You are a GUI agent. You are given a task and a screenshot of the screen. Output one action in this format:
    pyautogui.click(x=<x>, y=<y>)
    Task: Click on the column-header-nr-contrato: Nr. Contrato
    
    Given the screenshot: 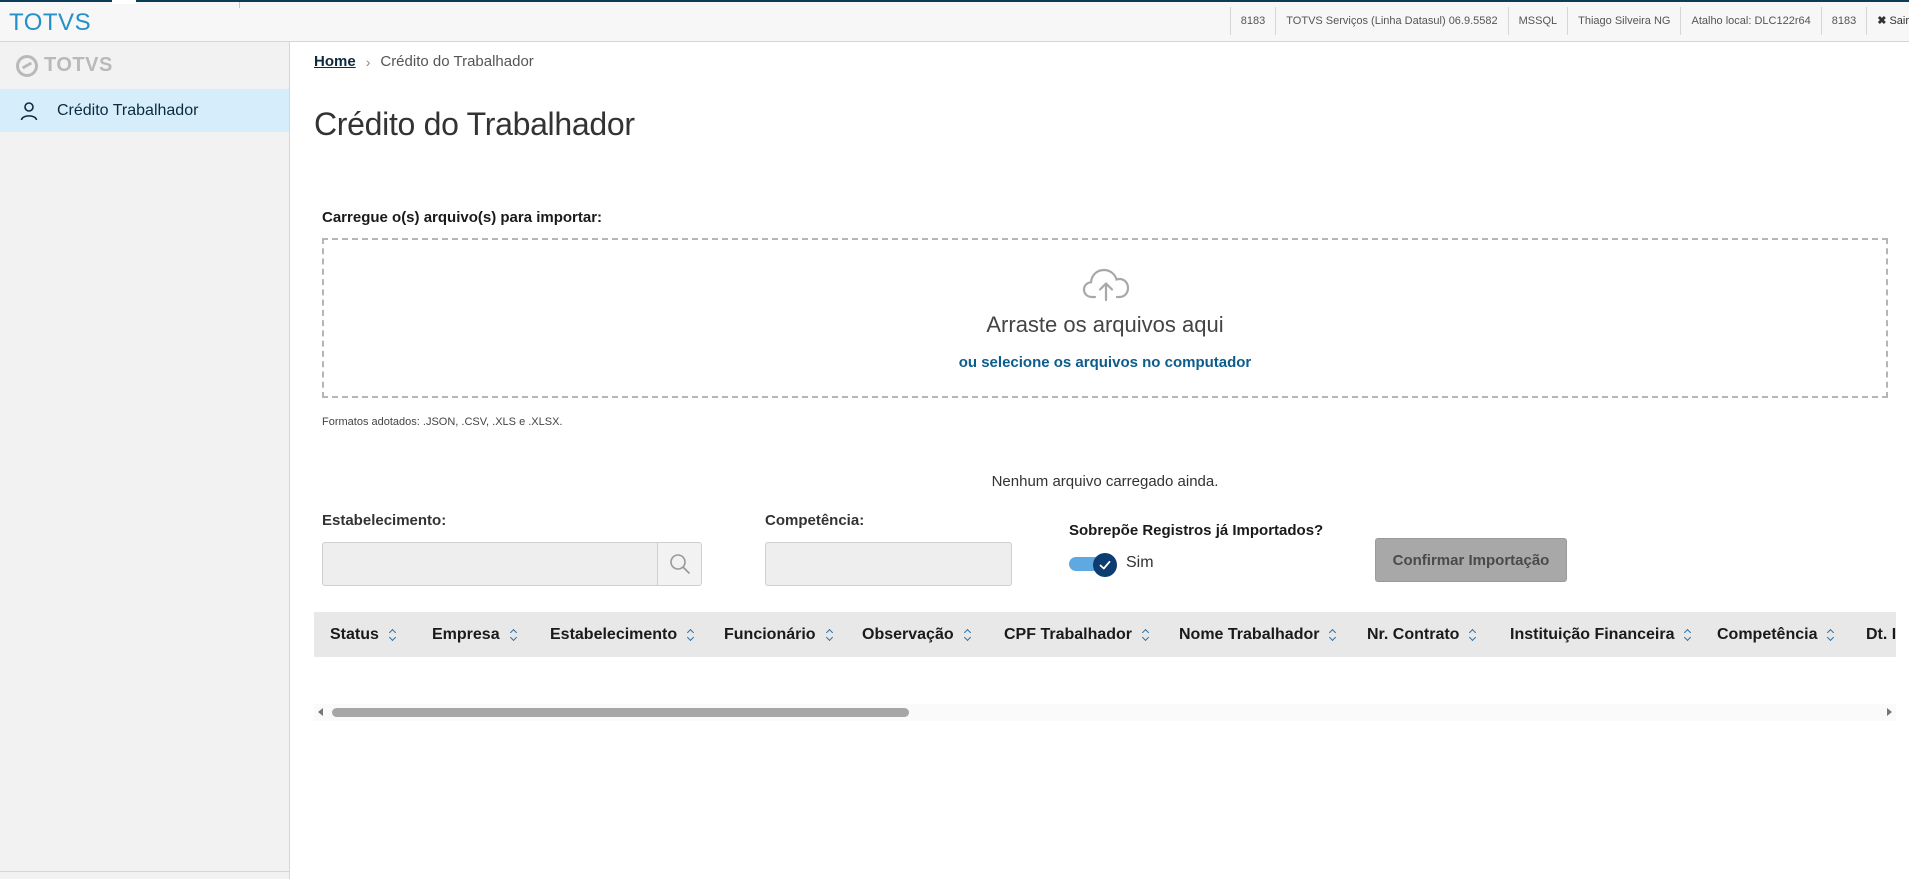 What is the action you would take?
    pyautogui.click(x=1422, y=634)
    